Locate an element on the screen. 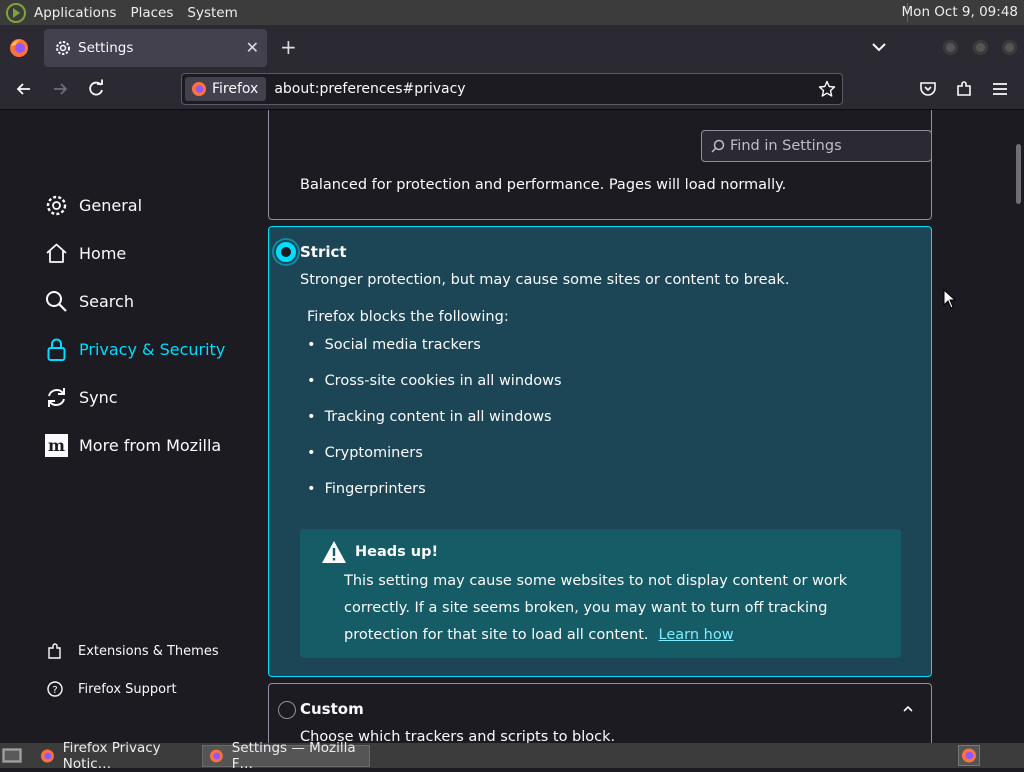 The width and height of the screenshot is (1024, 772). list-item: Cryptominers is located at coordinates (434, 463).